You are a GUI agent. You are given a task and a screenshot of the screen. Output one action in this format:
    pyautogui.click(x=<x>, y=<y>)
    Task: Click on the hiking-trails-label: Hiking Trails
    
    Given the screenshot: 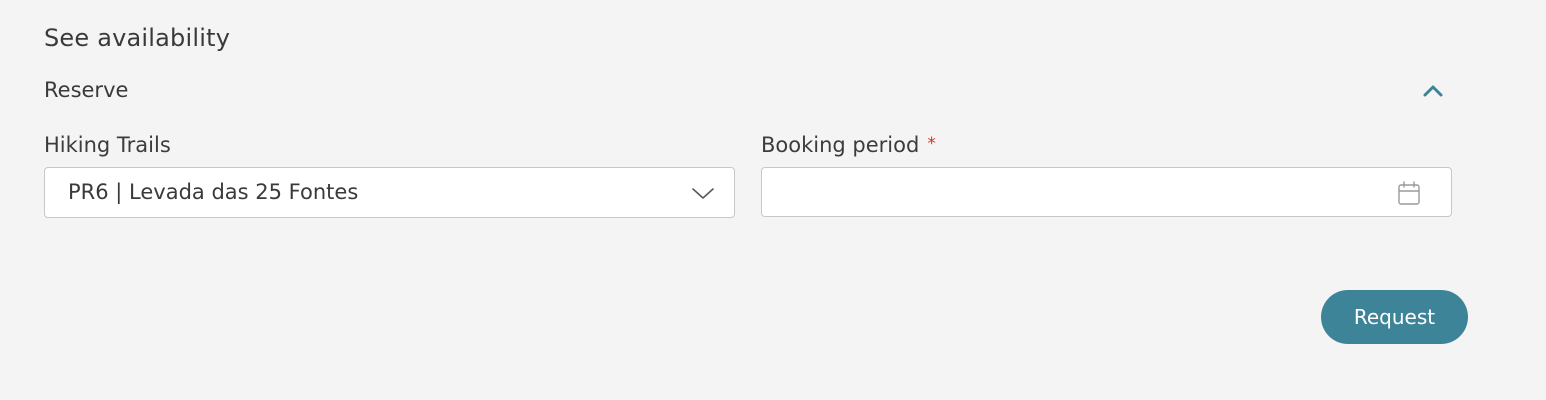 What is the action you would take?
    pyautogui.click(x=107, y=145)
    